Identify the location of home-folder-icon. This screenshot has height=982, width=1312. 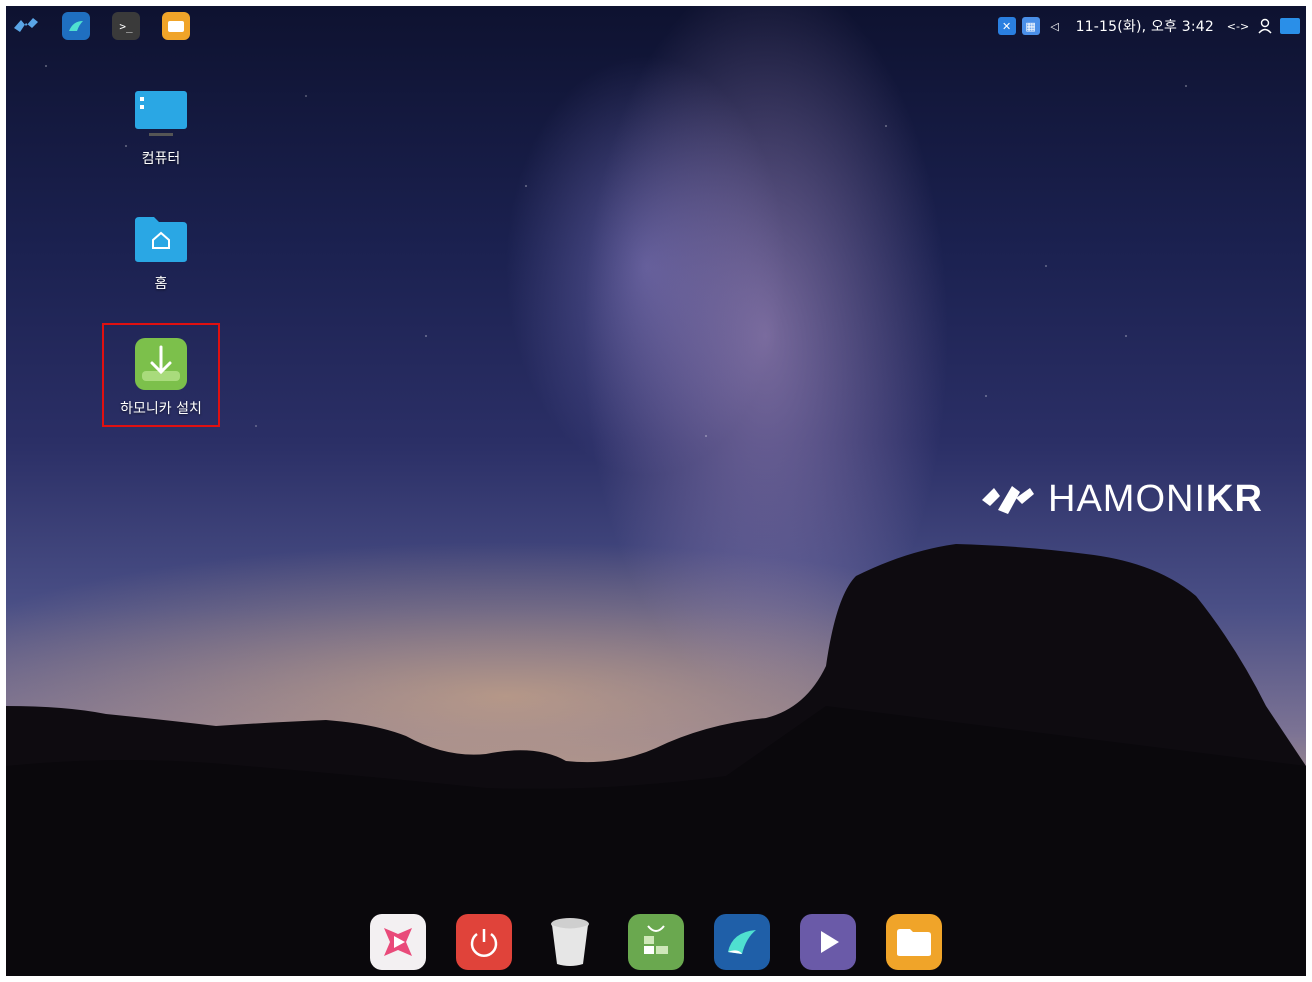
(161, 239).